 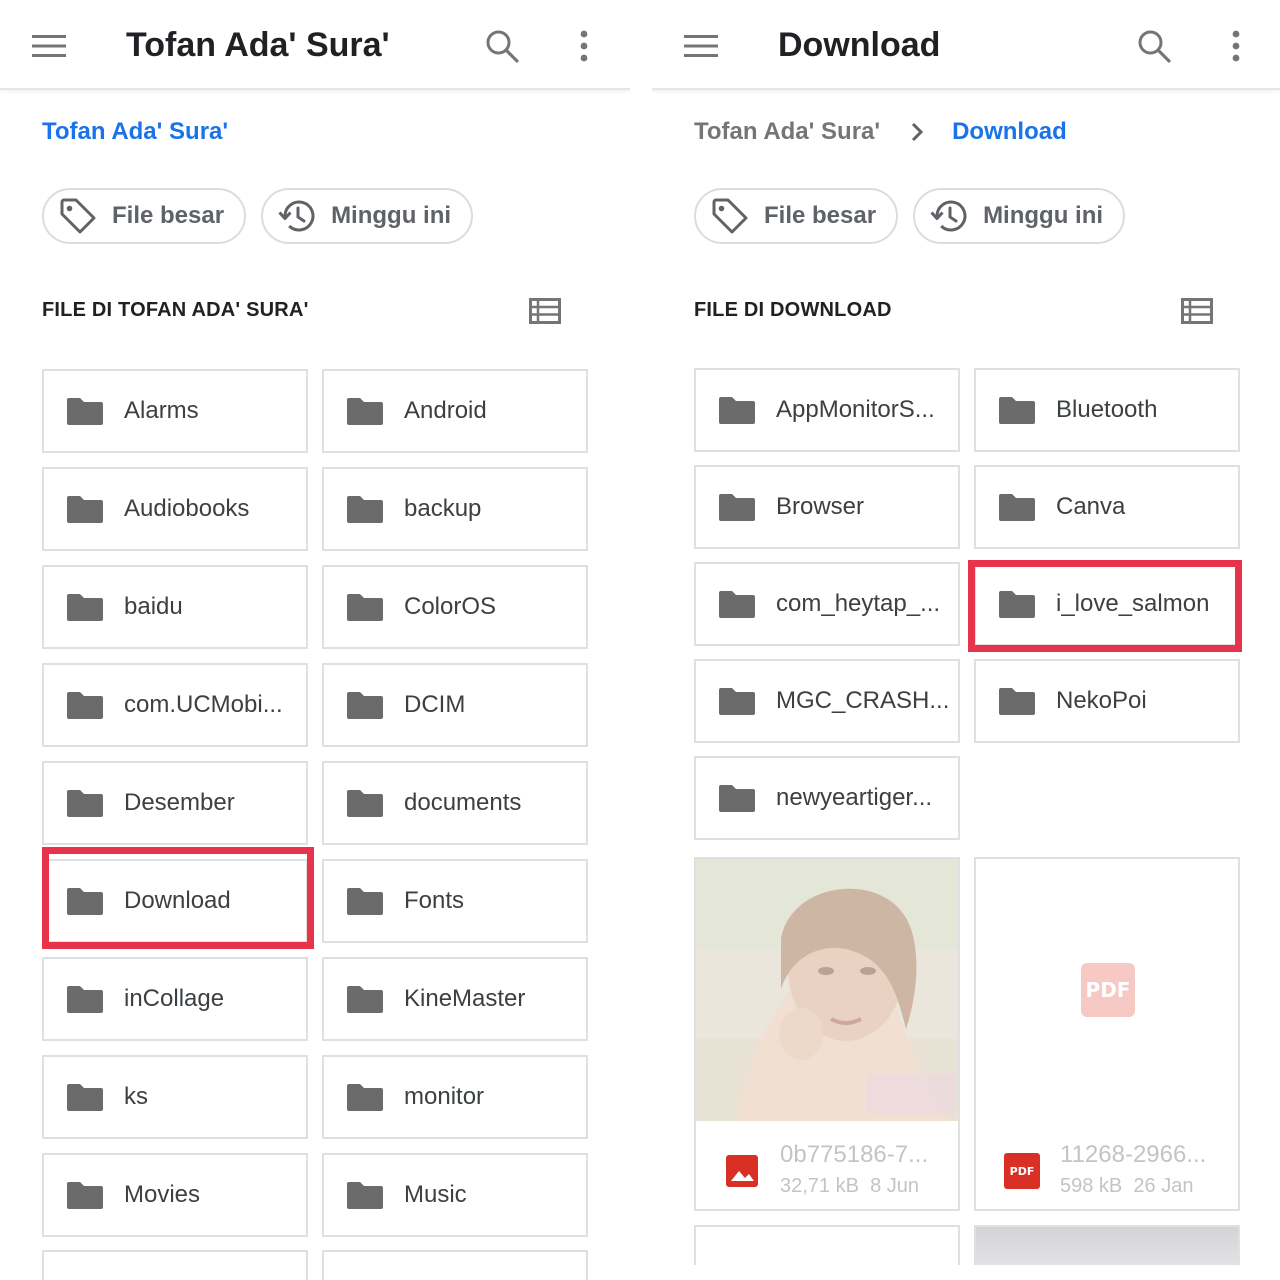 I want to click on folder-item: Music, so click(x=455, y=1195).